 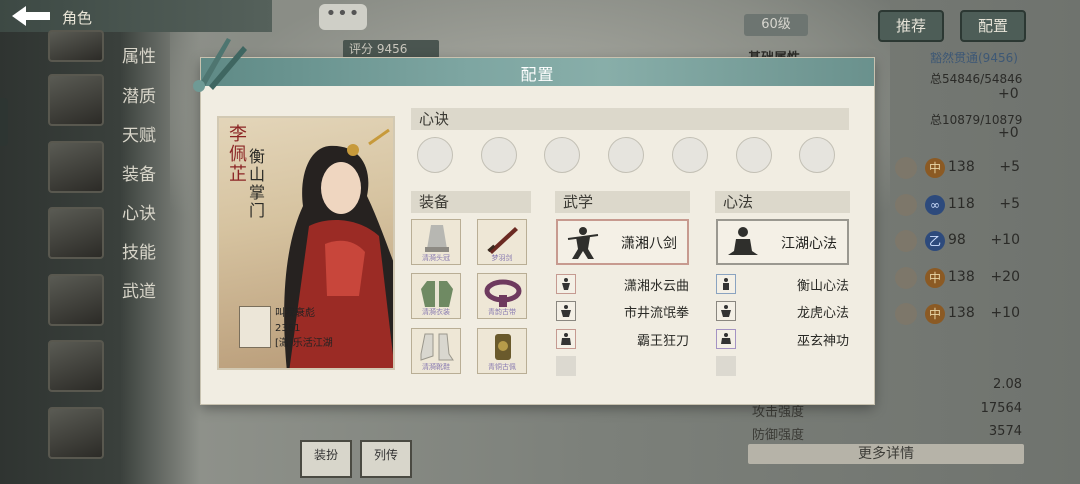 I want to click on martial-art-name: 潇湘水云曲, so click(x=656, y=286).